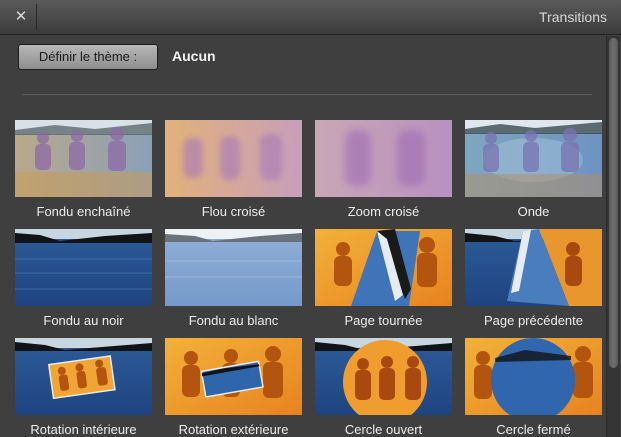 The height and width of the screenshot is (437, 621). What do you see at coordinates (383, 320) in the screenshot?
I see `transition-label: Page tournée` at bounding box center [383, 320].